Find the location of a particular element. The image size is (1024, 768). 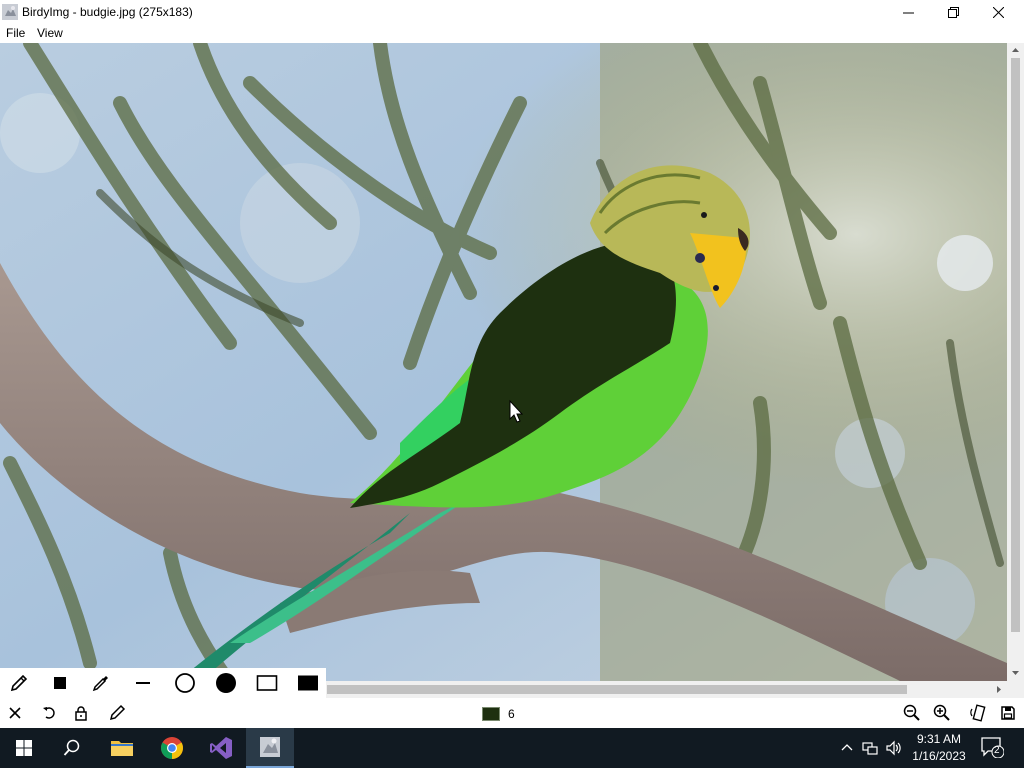

filled-circle-button is located at coordinates (226, 683).